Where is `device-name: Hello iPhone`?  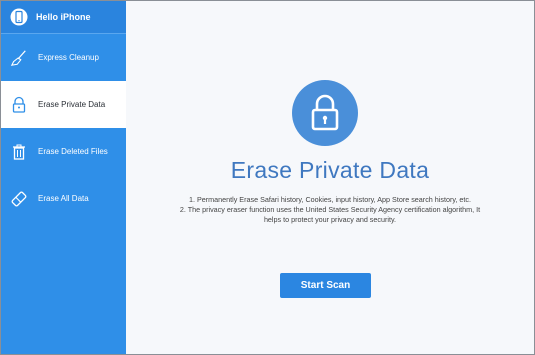 device-name: Hello iPhone is located at coordinates (63, 17).